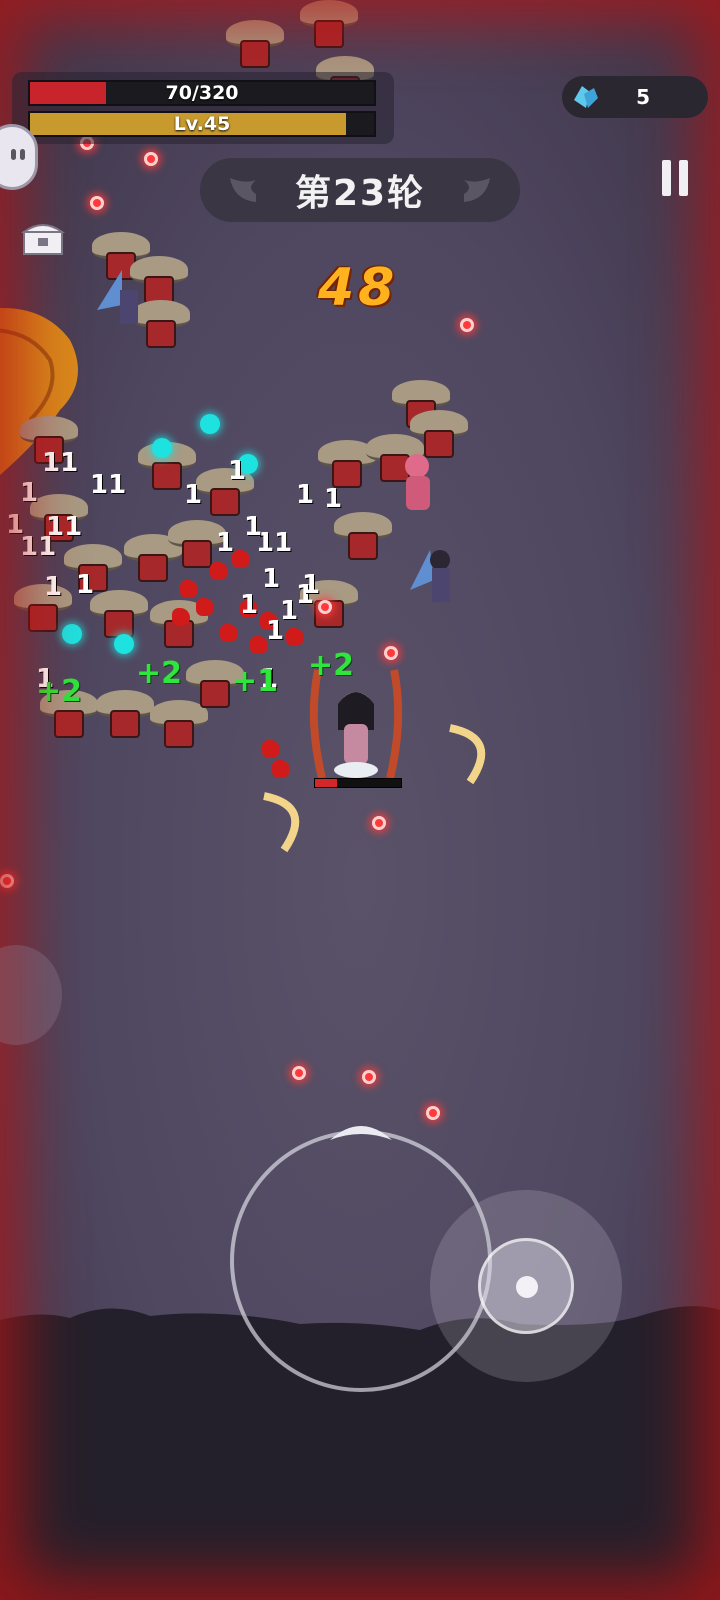 This screenshot has height=1600, width=720. I want to click on hero-health-bar, so click(358, 783).